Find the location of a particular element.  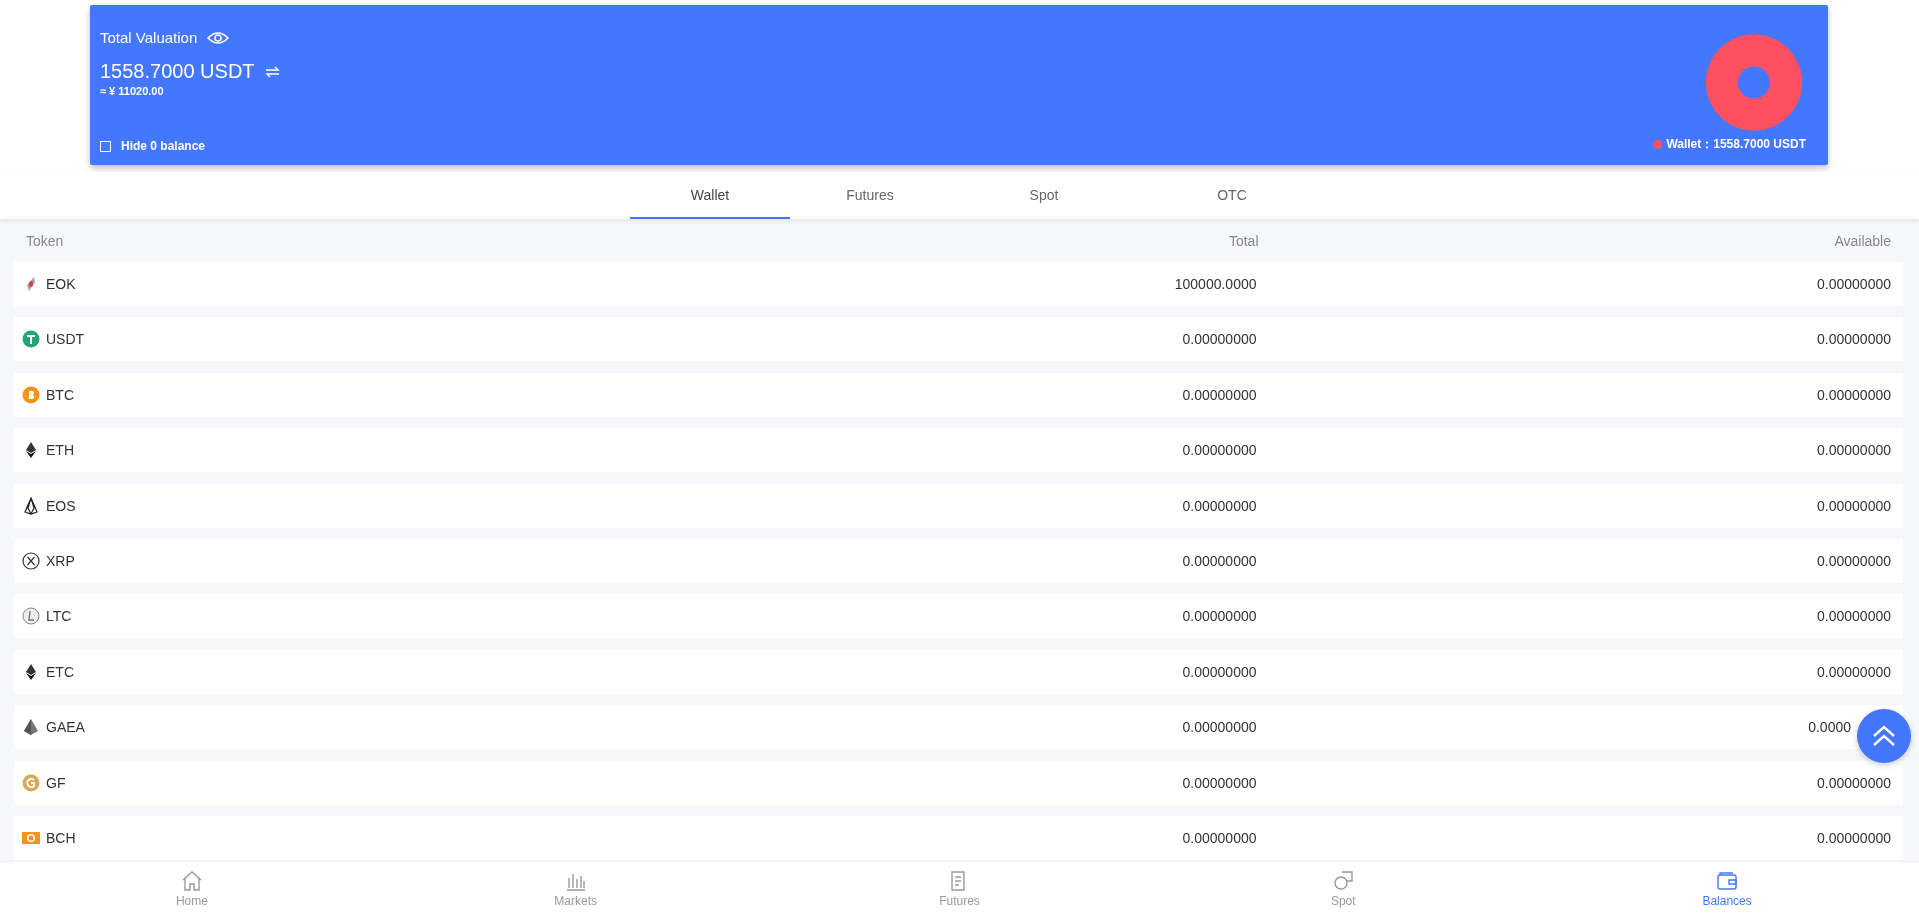

token-row: LTC 0.00000000 0.00000000 is located at coordinates (958, 616).